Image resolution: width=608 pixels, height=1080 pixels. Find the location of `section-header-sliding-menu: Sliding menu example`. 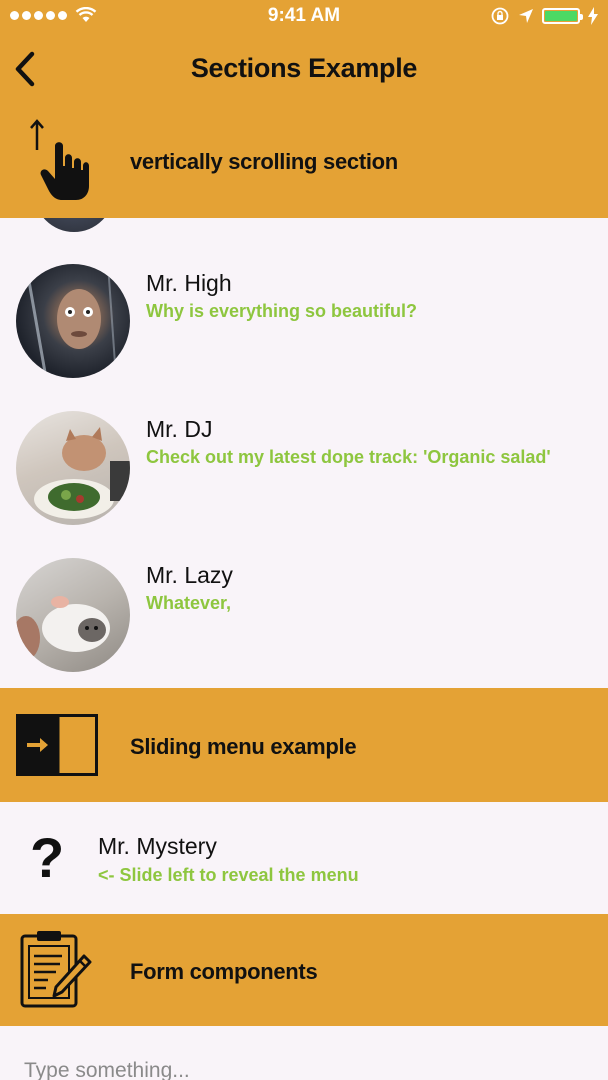

section-header-sliding-menu: Sliding menu example is located at coordinates (304, 745).